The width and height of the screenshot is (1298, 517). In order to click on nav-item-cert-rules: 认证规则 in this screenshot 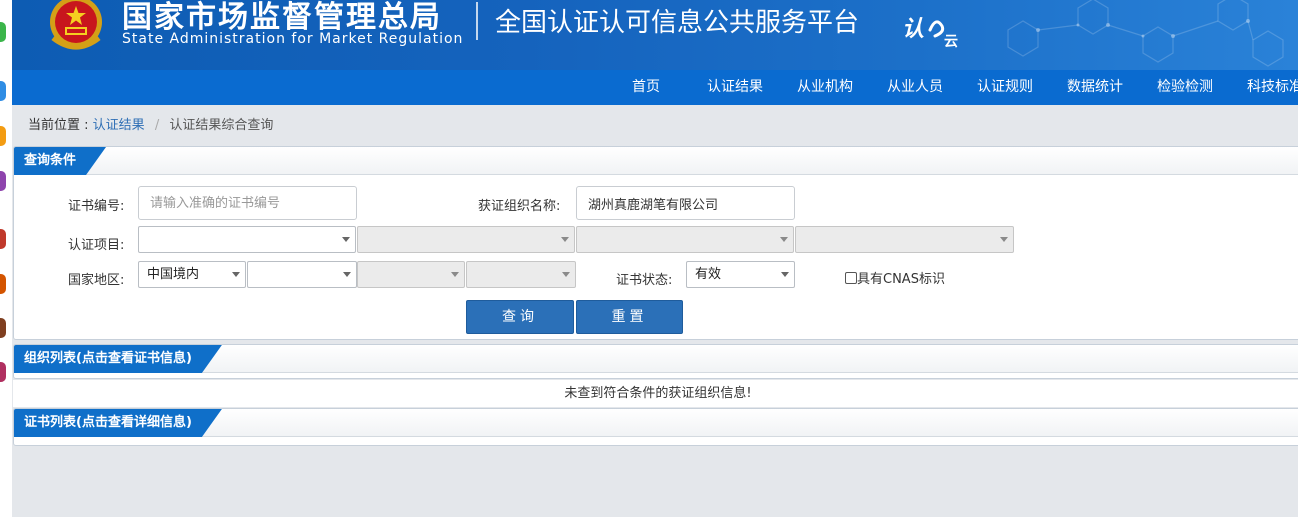, I will do `click(1005, 87)`.